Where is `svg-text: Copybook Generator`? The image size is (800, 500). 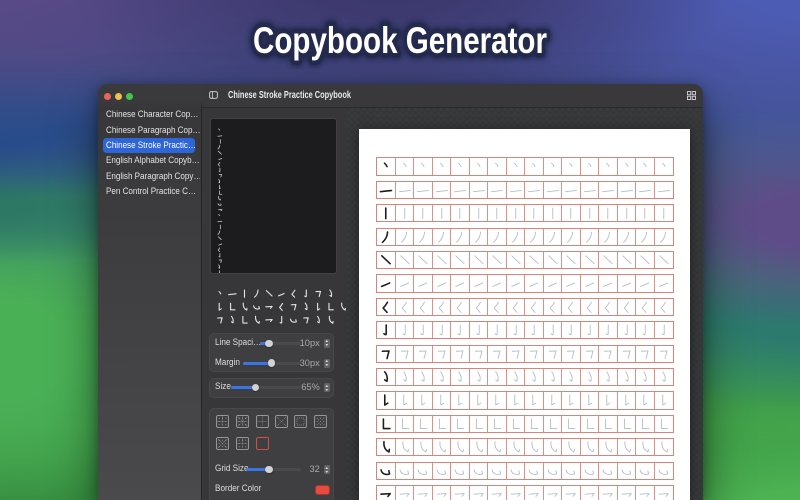 svg-text: Copybook Generator is located at coordinates (400, 40).